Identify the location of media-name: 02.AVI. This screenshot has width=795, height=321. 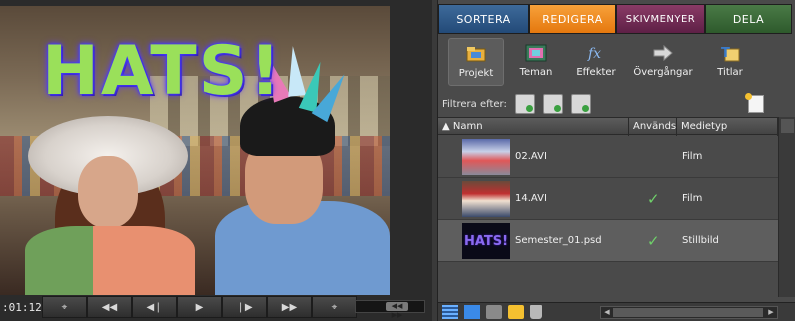
(531, 156).